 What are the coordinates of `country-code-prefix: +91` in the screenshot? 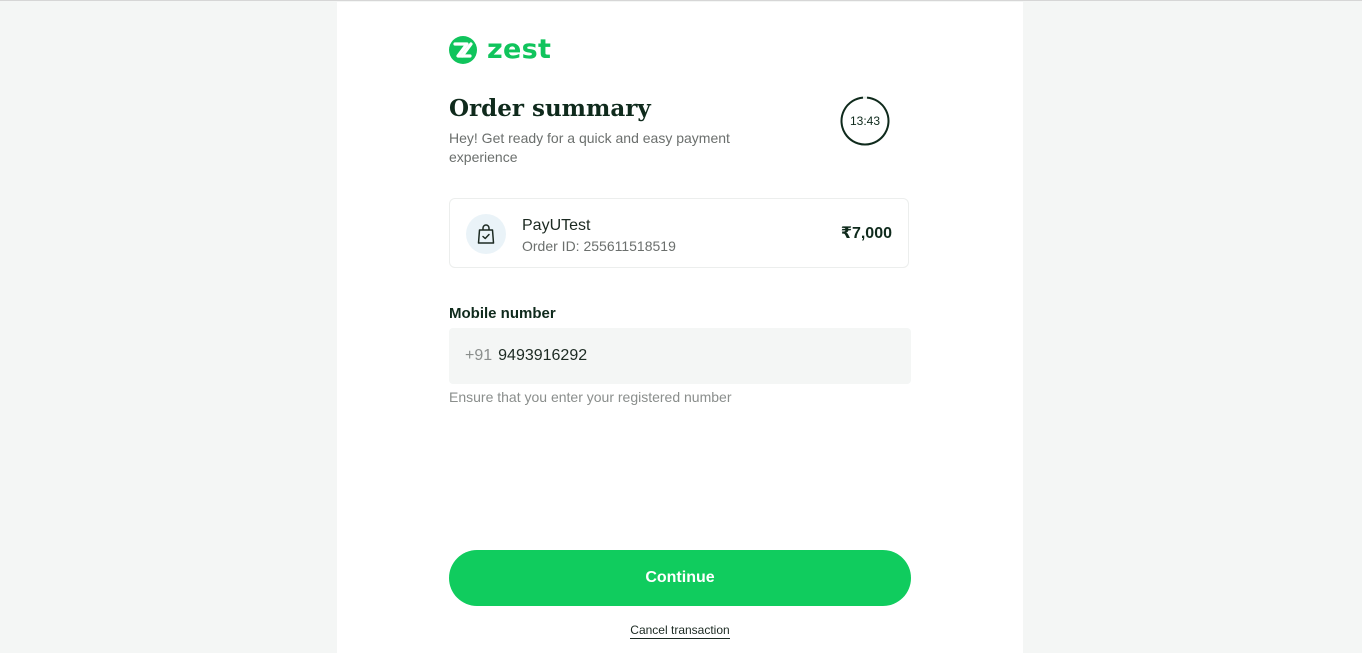 It's located at (479, 355).